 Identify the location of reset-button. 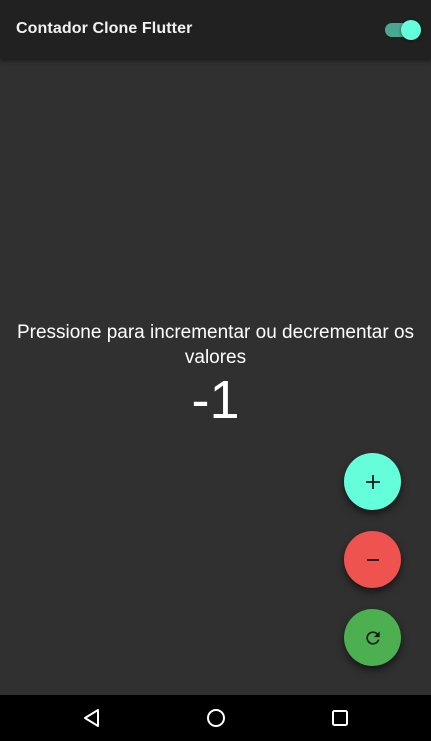
(372, 637).